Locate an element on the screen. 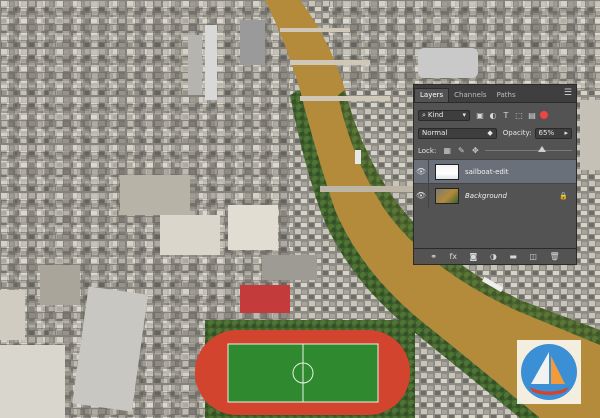  filter-kind-select: ⌕ Kind ▾ is located at coordinates (444, 115).